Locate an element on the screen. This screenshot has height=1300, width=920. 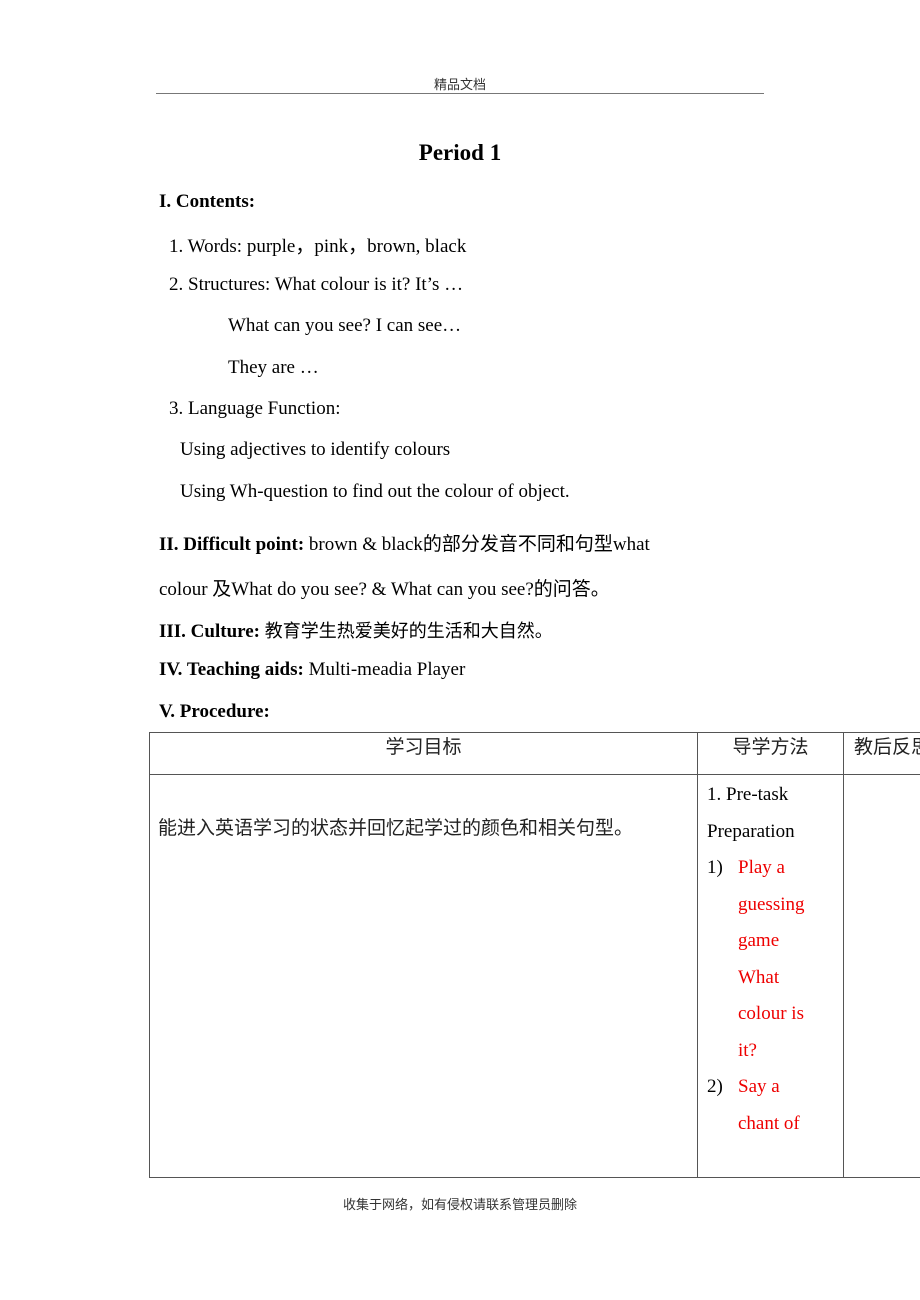
reflection-cell is located at coordinates (881, 976).